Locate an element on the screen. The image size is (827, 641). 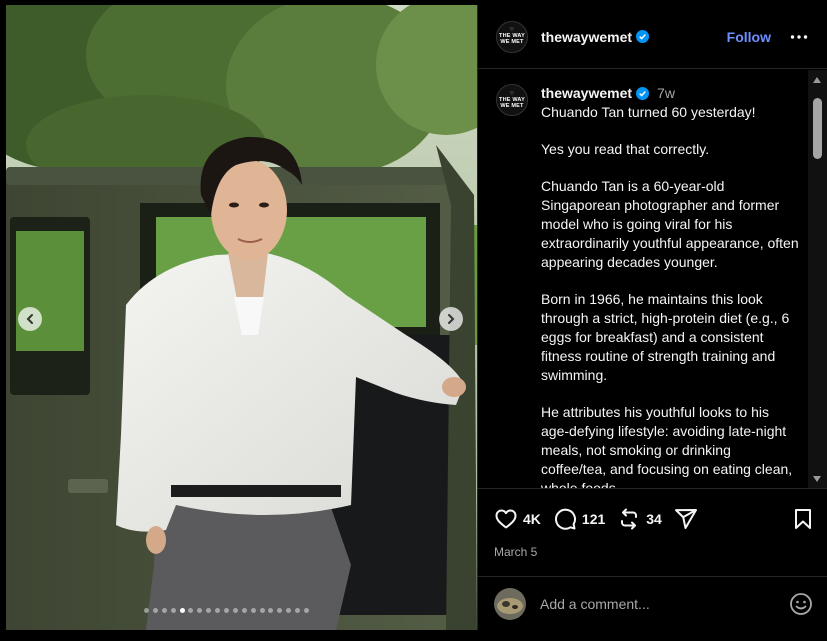
action-bar: 4K 121 34 is located at coordinates (652, 512).